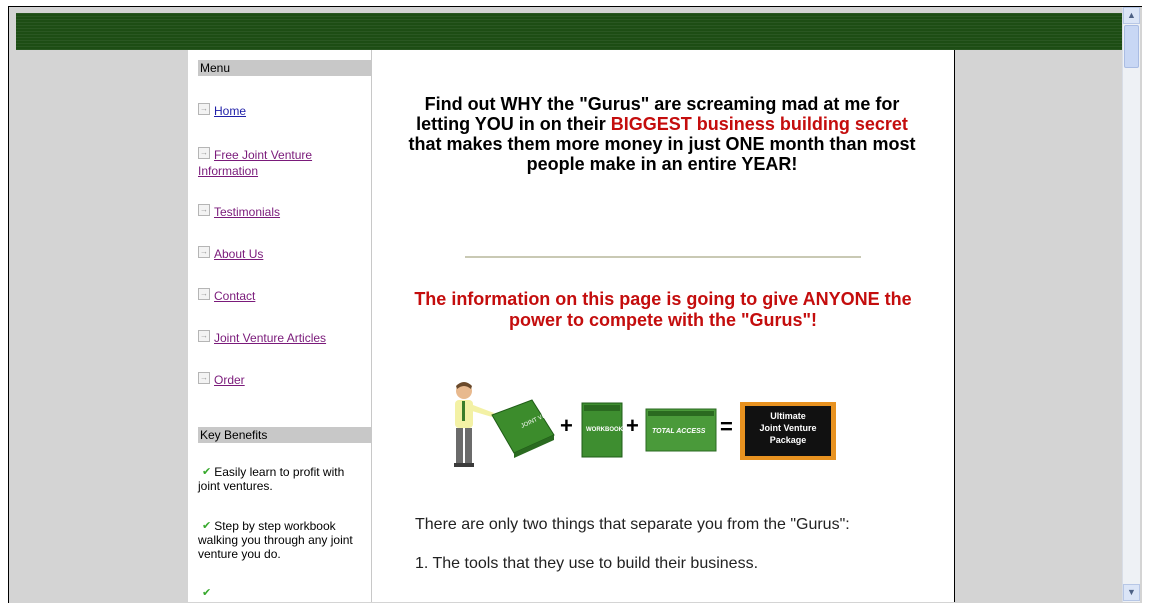  Describe the element at coordinates (283, 296) in the screenshot. I see `sidebar-item-contact: → Contact` at that location.